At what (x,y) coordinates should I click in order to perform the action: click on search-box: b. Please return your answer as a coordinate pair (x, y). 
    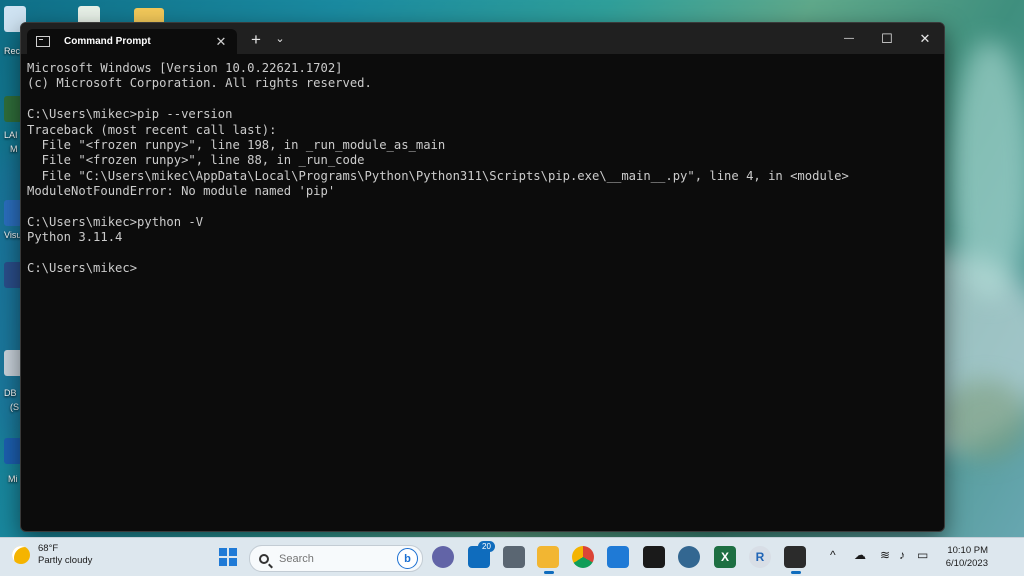
    Looking at the image, I should click on (336, 558).